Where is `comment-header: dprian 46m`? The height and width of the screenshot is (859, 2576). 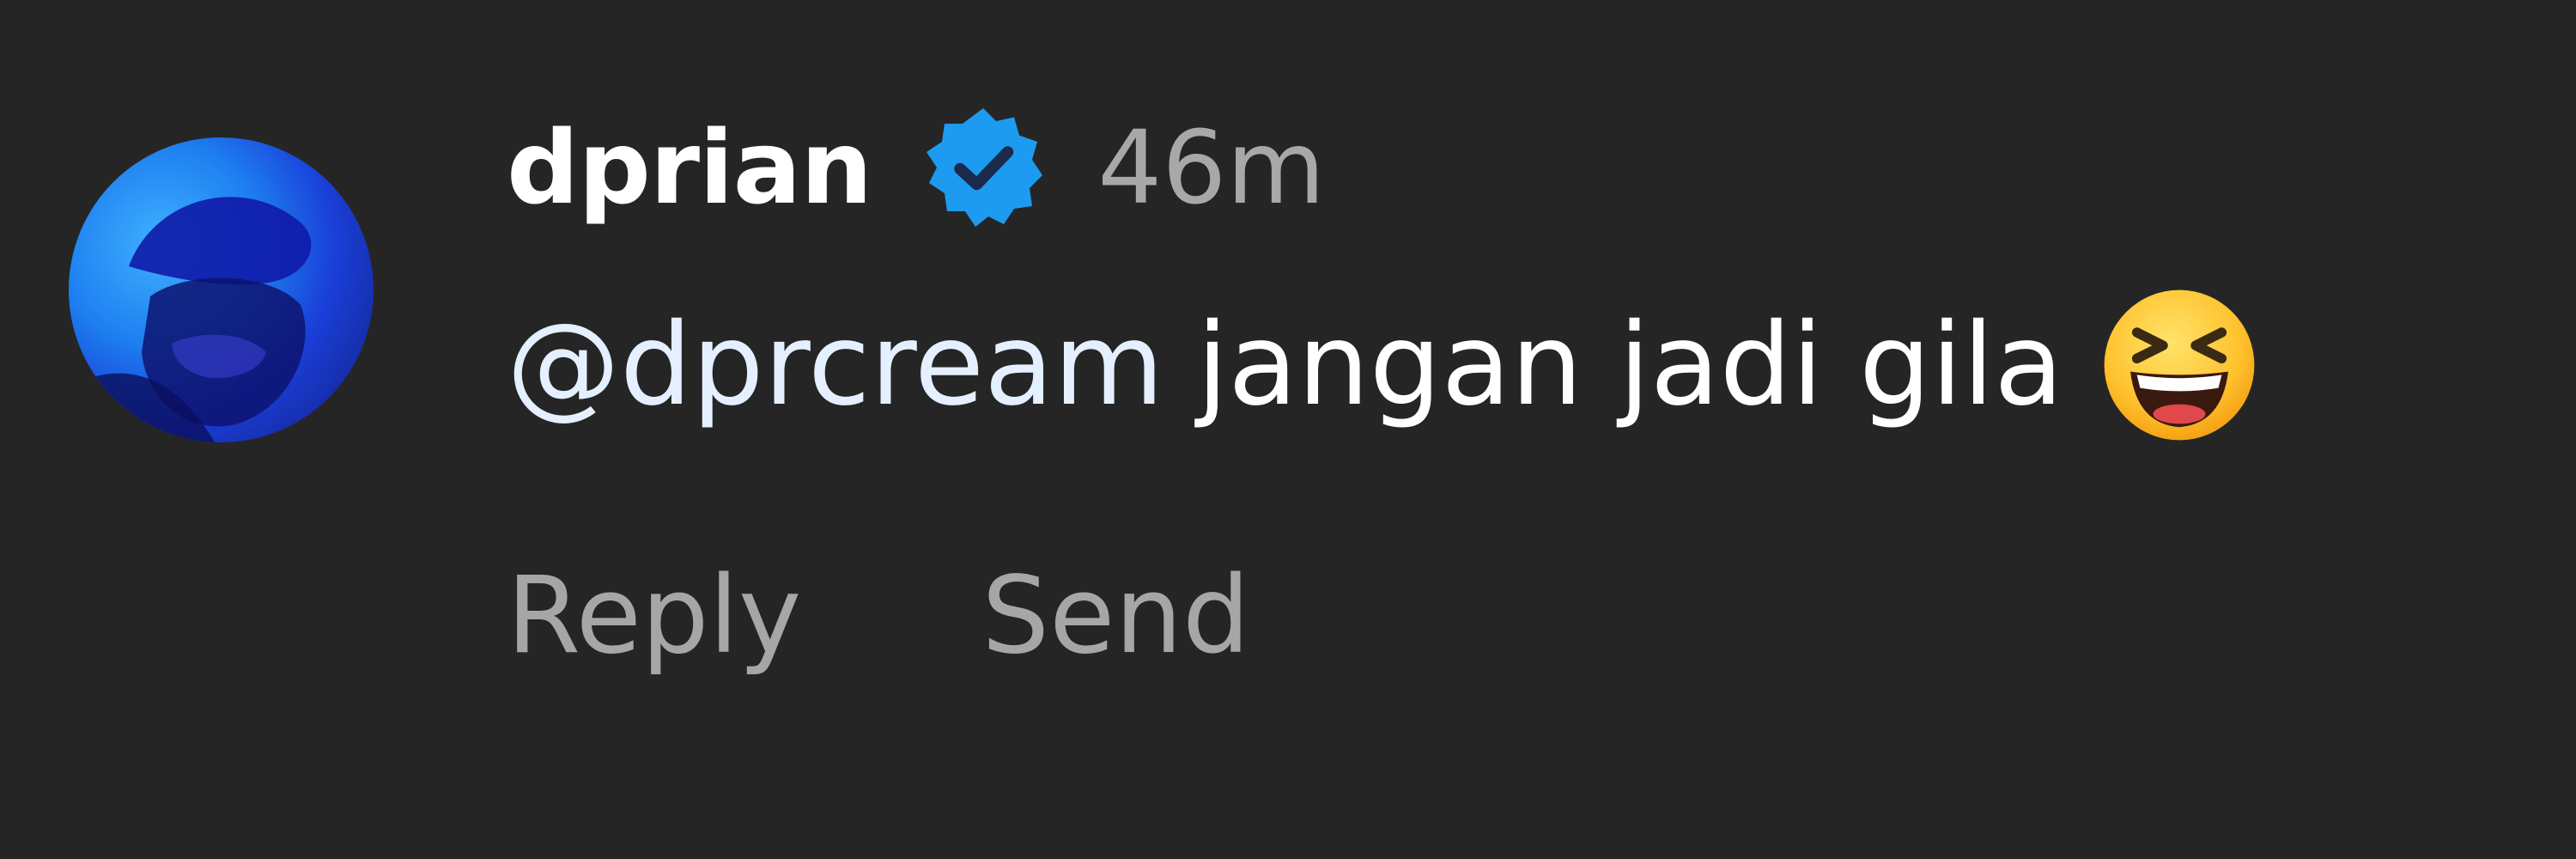 comment-header: dprian 46m is located at coordinates (1515, 167).